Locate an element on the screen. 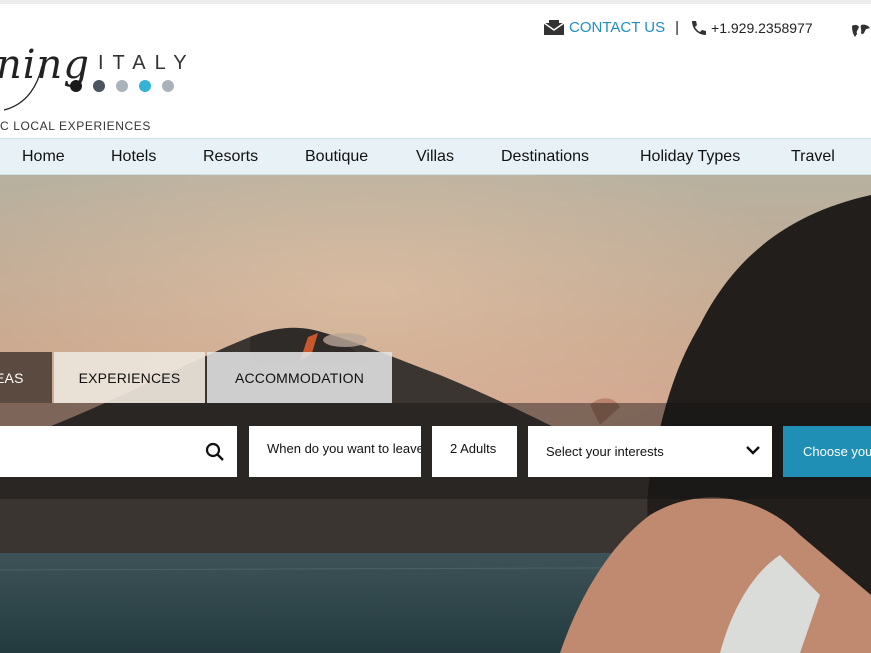 The height and width of the screenshot is (653, 871). nav-resorts: Resorts is located at coordinates (230, 157).